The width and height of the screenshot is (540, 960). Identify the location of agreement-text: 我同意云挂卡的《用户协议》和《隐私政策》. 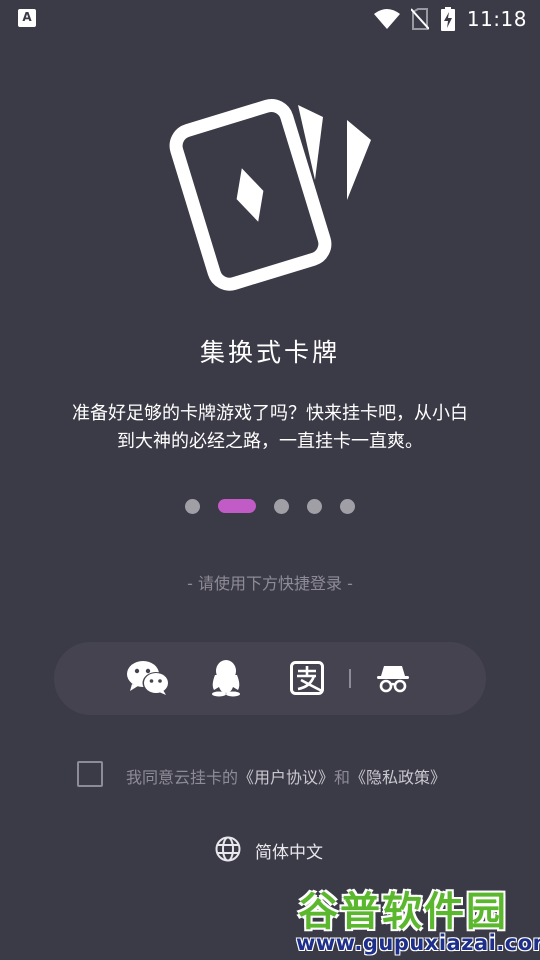
(286, 776).